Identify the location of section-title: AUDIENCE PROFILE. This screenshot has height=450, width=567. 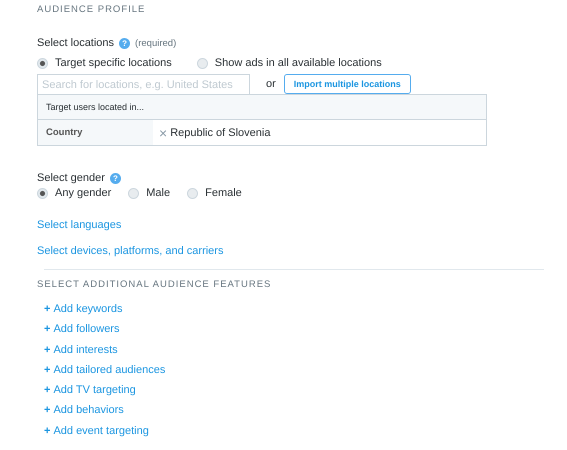
(91, 9).